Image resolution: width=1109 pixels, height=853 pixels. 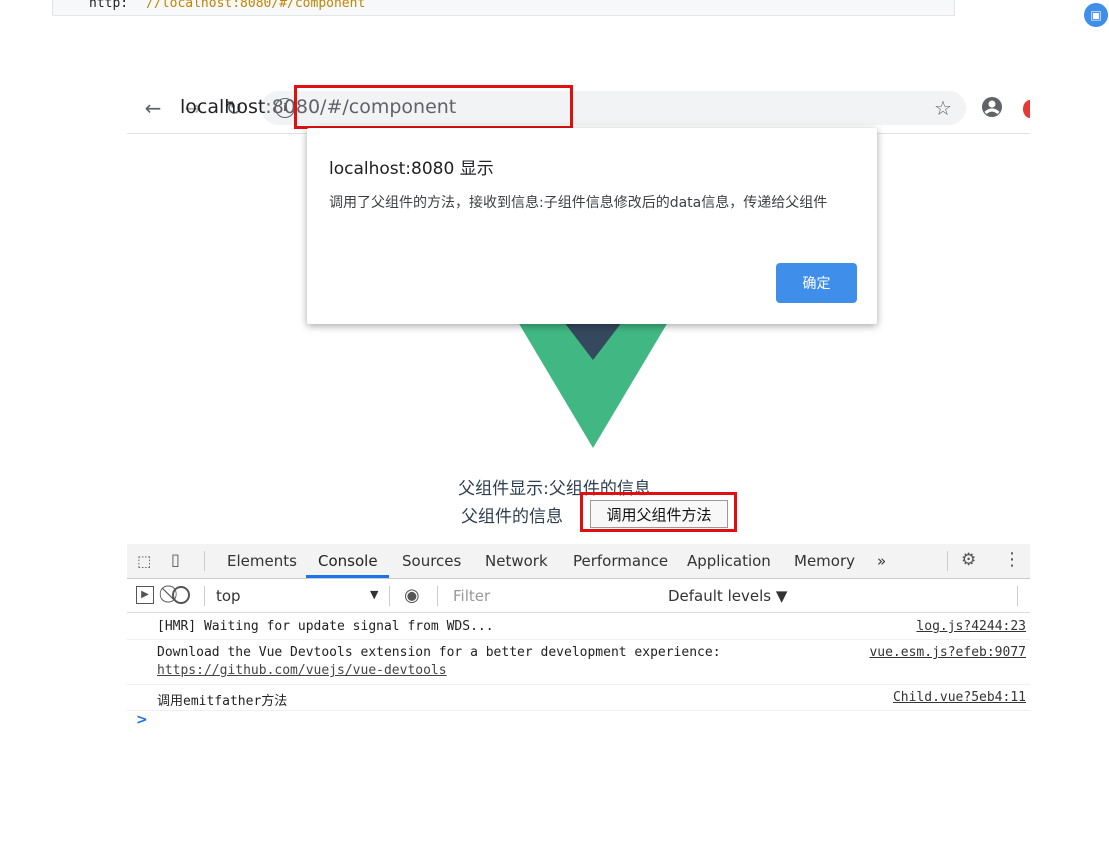 I want to click on button-highlight-box, so click(x=658, y=512).